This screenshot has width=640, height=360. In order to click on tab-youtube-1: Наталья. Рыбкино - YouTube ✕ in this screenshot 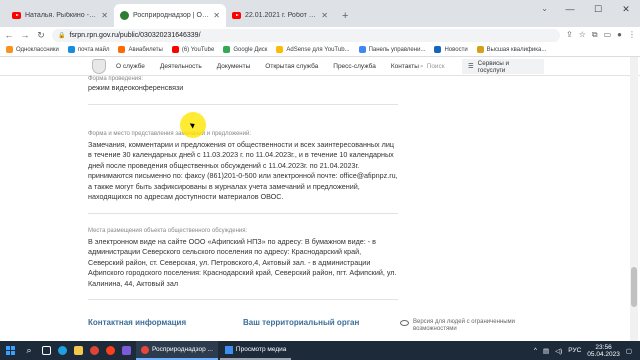, I will do `click(60, 15)`.